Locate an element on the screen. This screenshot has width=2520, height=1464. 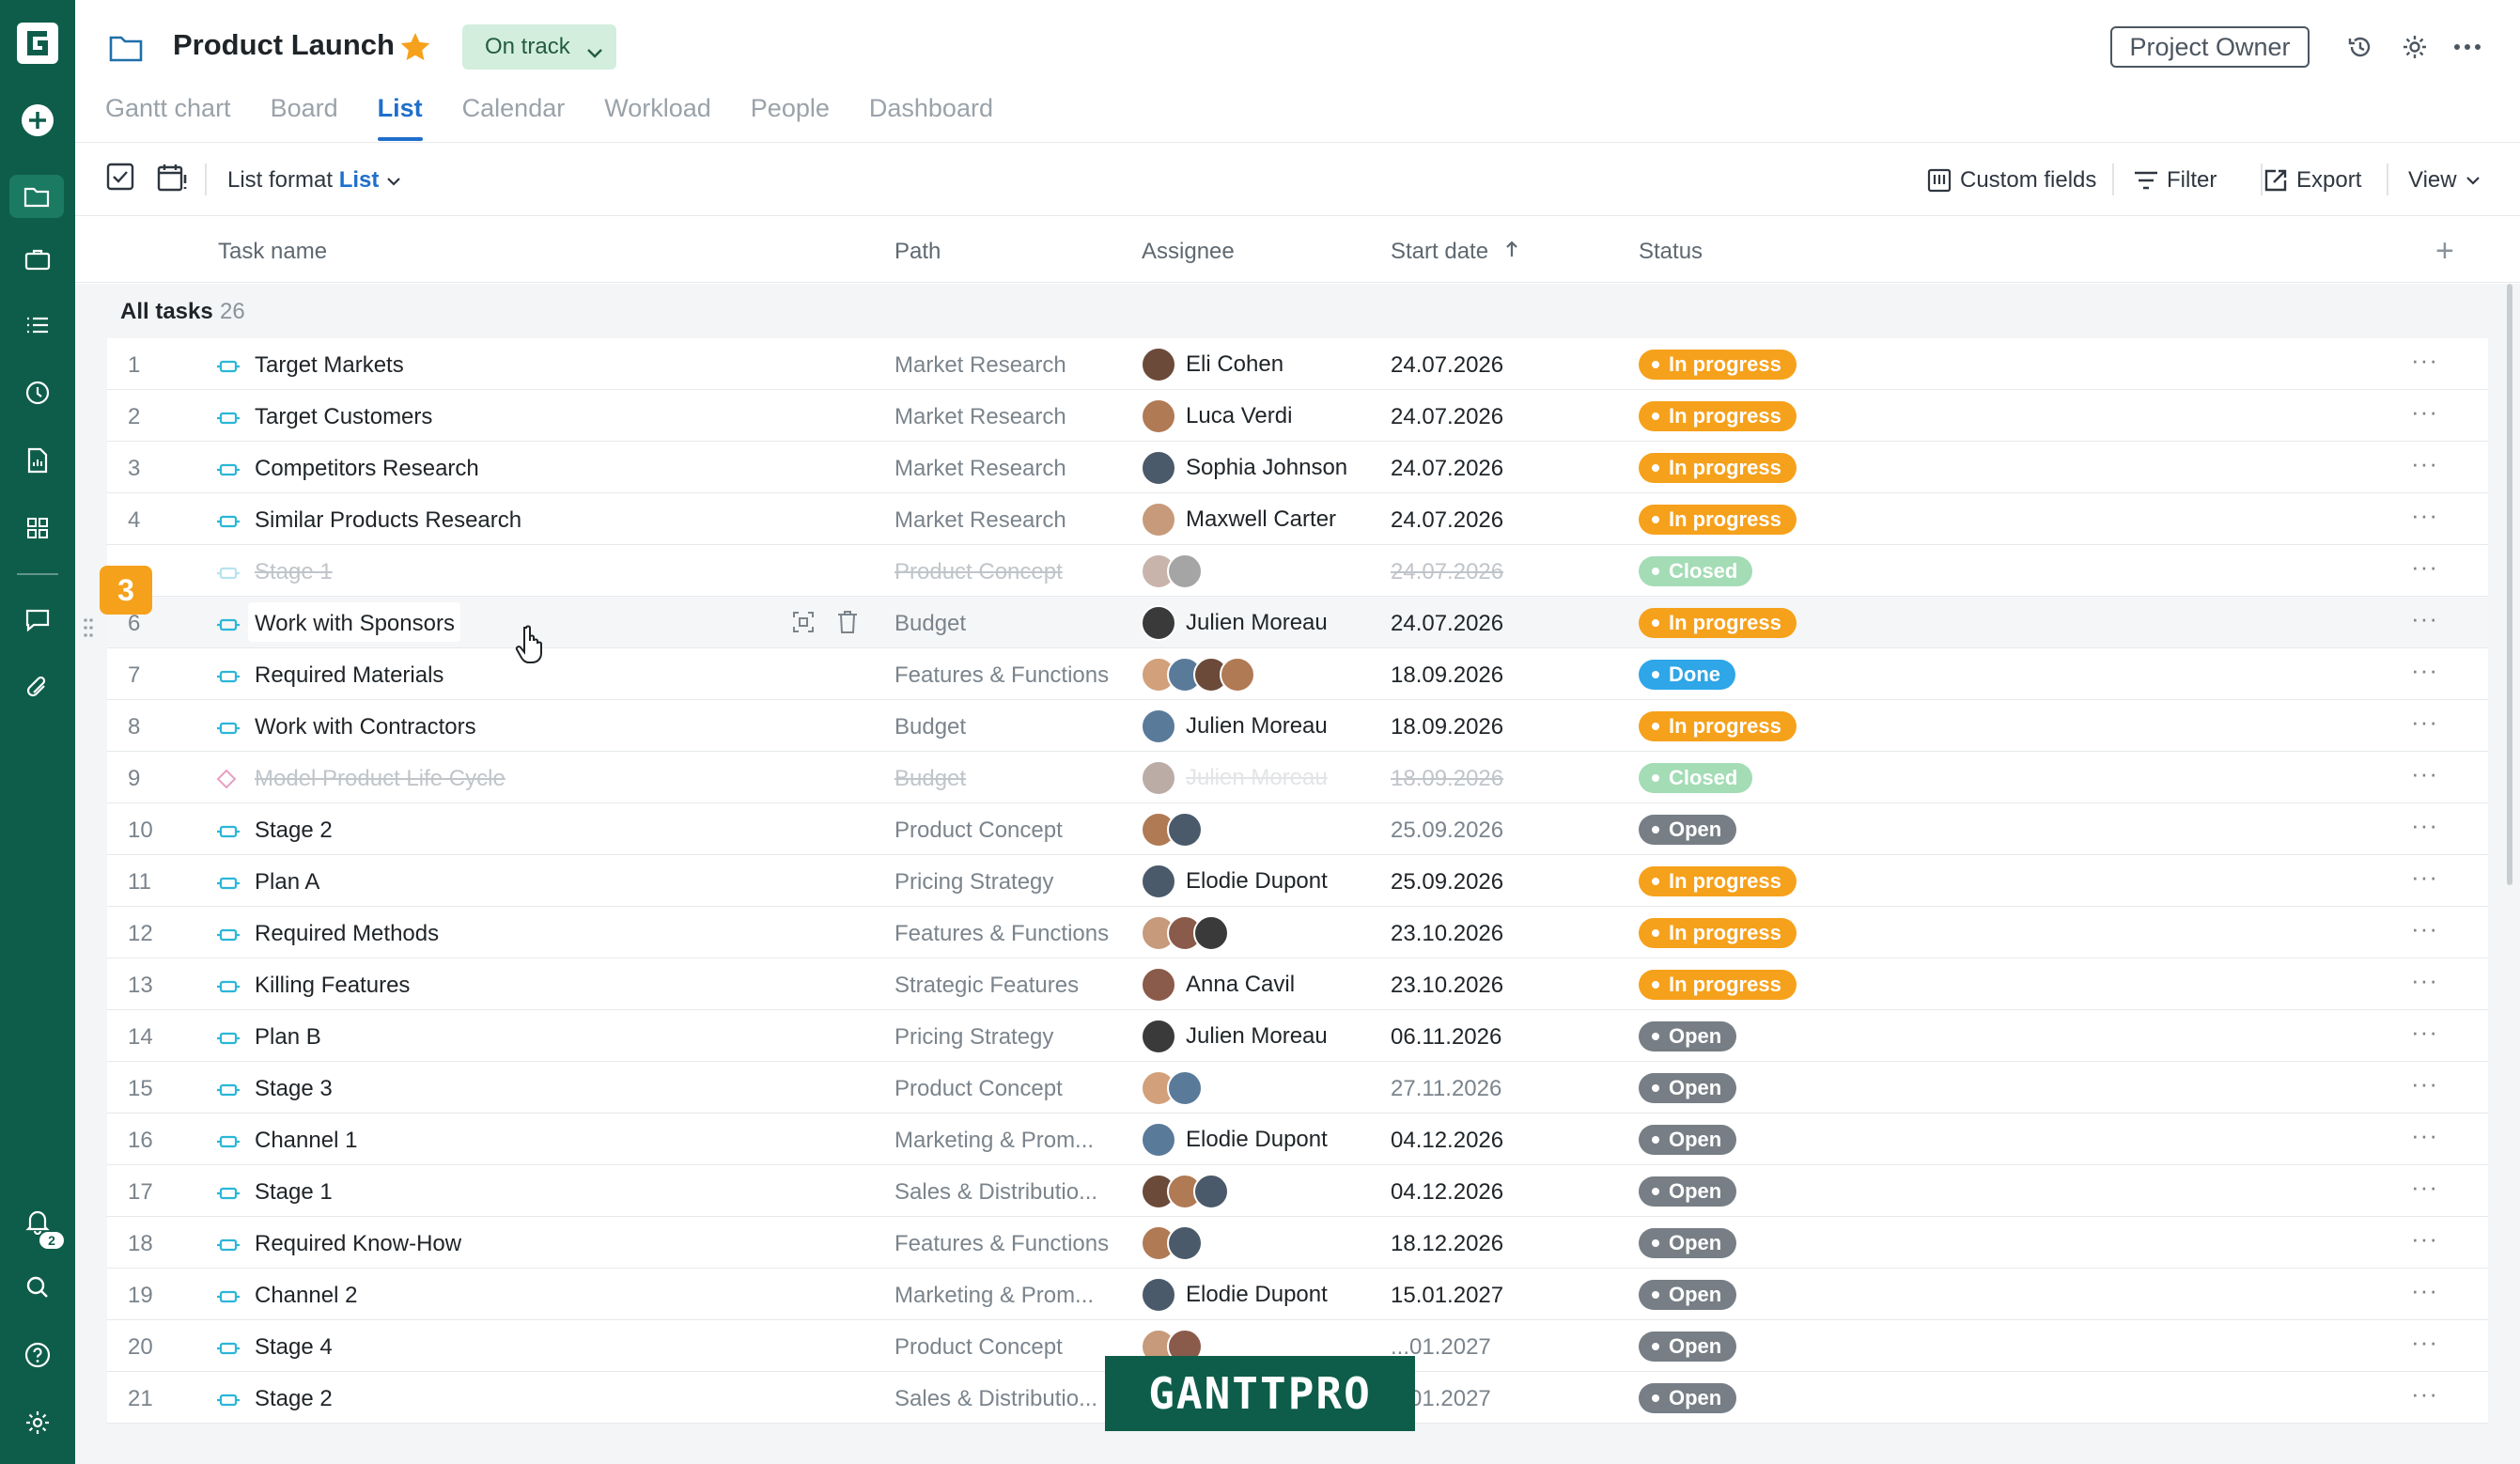
task-name: Work with Contractors is located at coordinates (365, 727).